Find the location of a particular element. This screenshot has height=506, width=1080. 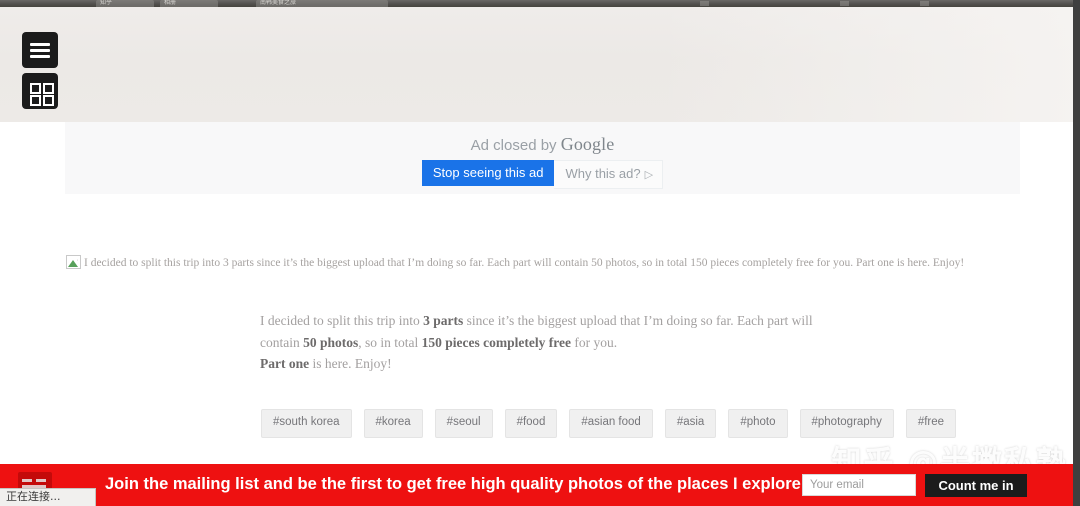

tag-chip: #korea is located at coordinates (393, 423).